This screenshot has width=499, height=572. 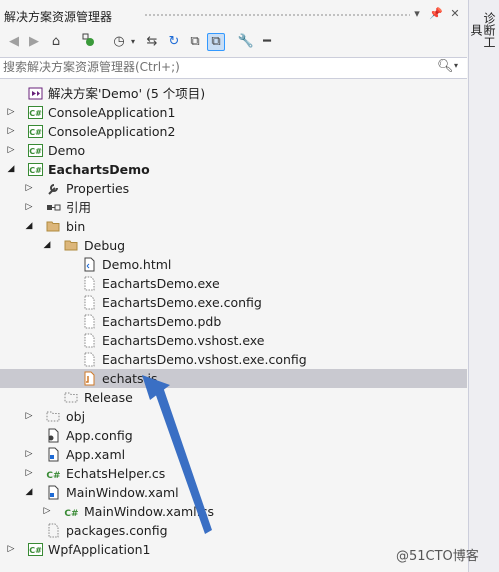 I want to click on collapse-all-icon: ⧉, so click(x=195, y=42).